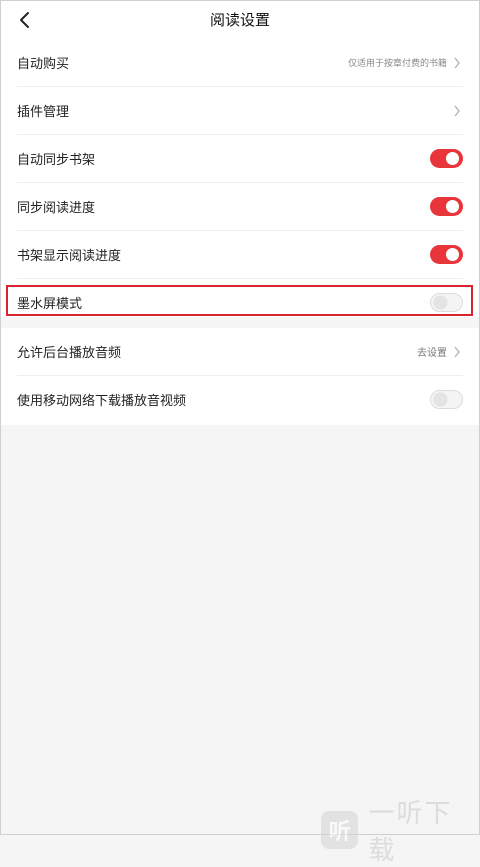 The height and width of the screenshot is (867, 480). I want to click on row-label: 允许后台播放音频, so click(69, 353).